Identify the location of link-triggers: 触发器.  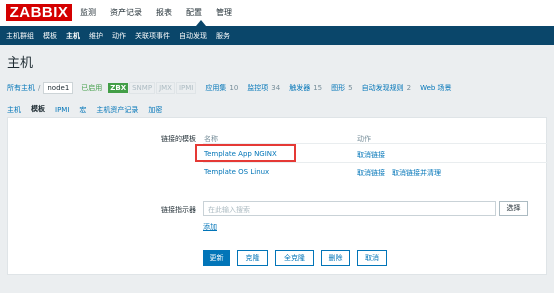
(299, 88).